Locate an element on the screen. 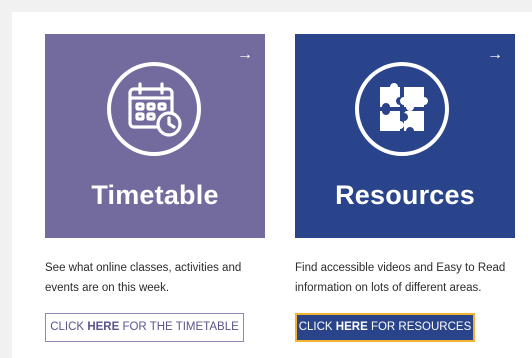 Image resolution: width=532 pixels, height=358 pixels. timetable-title: Timetable is located at coordinates (155, 195).